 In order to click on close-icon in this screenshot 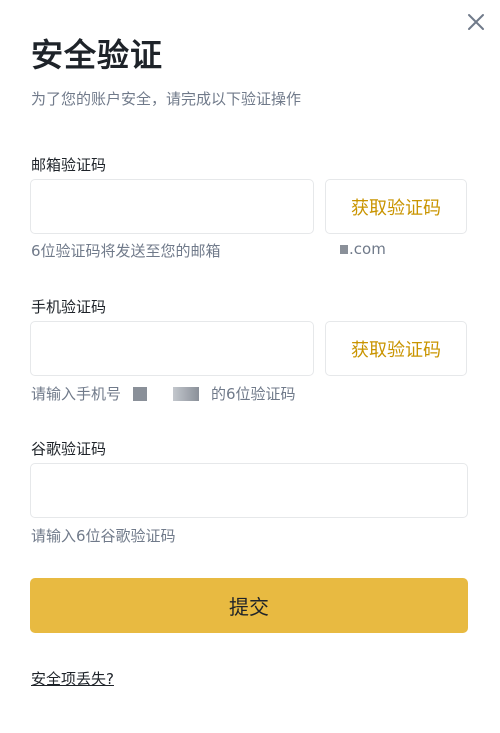, I will do `click(476, 22)`.